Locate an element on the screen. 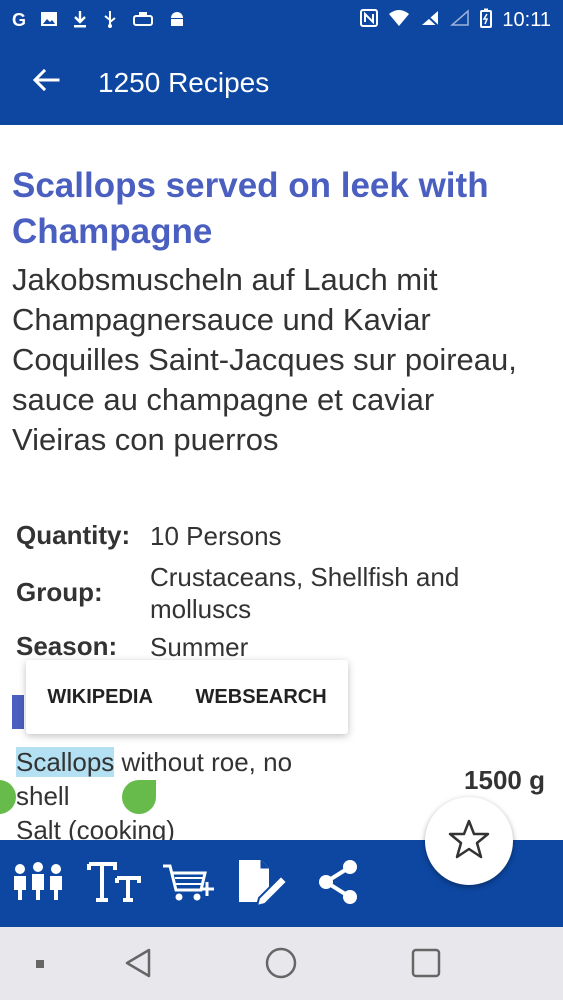 The width and height of the screenshot is (563, 1000). edit-note-button is located at coordinates (262, 884).